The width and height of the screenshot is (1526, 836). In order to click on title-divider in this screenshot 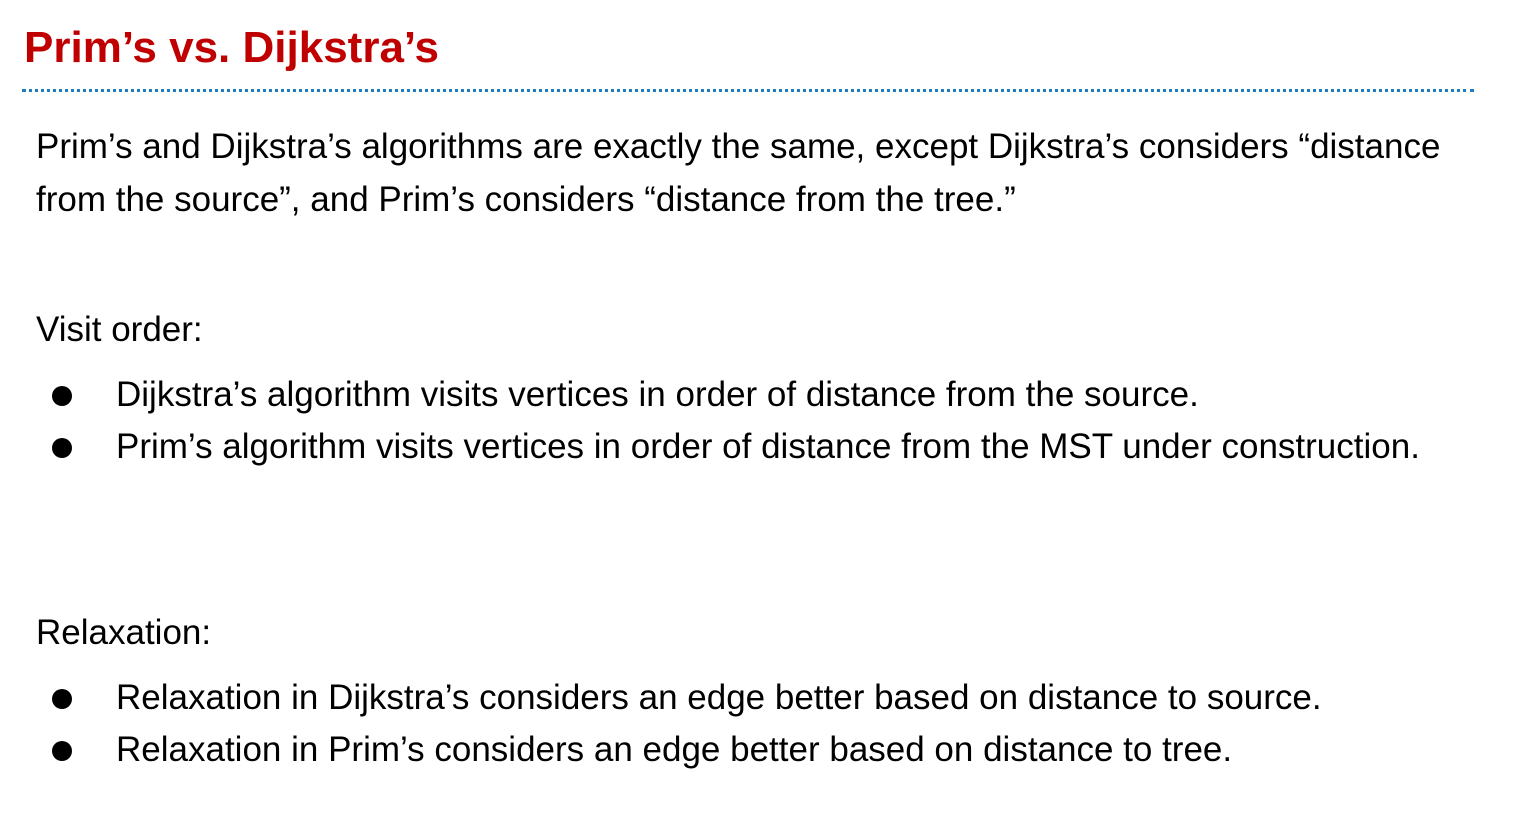, I will do `click(748, 90)`.